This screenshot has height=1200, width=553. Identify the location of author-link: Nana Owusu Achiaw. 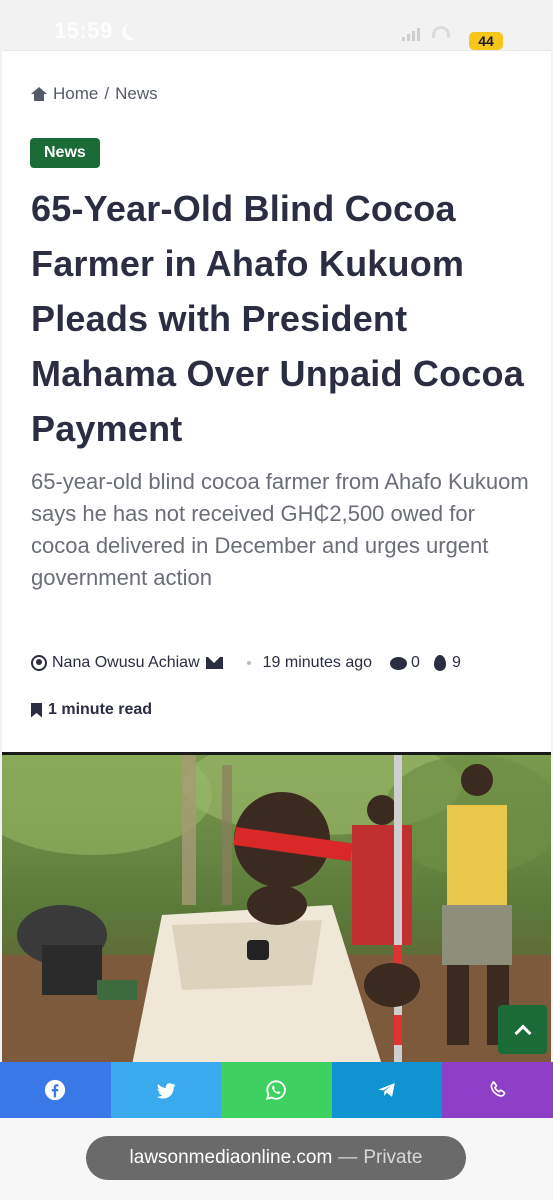
(126, 663).